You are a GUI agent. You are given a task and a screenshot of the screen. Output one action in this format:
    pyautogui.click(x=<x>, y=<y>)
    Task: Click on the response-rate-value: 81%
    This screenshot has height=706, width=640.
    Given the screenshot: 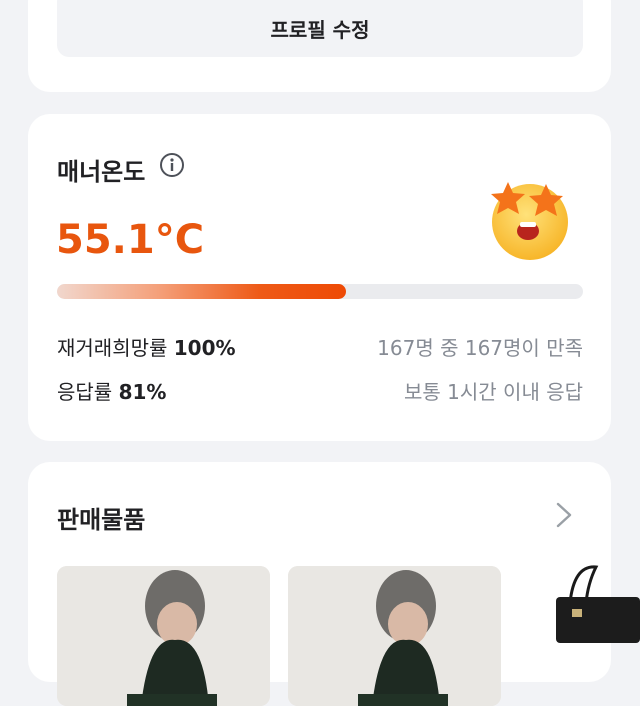 What is the action you would take?
    pyautogui.click(x=142, y=392)
    